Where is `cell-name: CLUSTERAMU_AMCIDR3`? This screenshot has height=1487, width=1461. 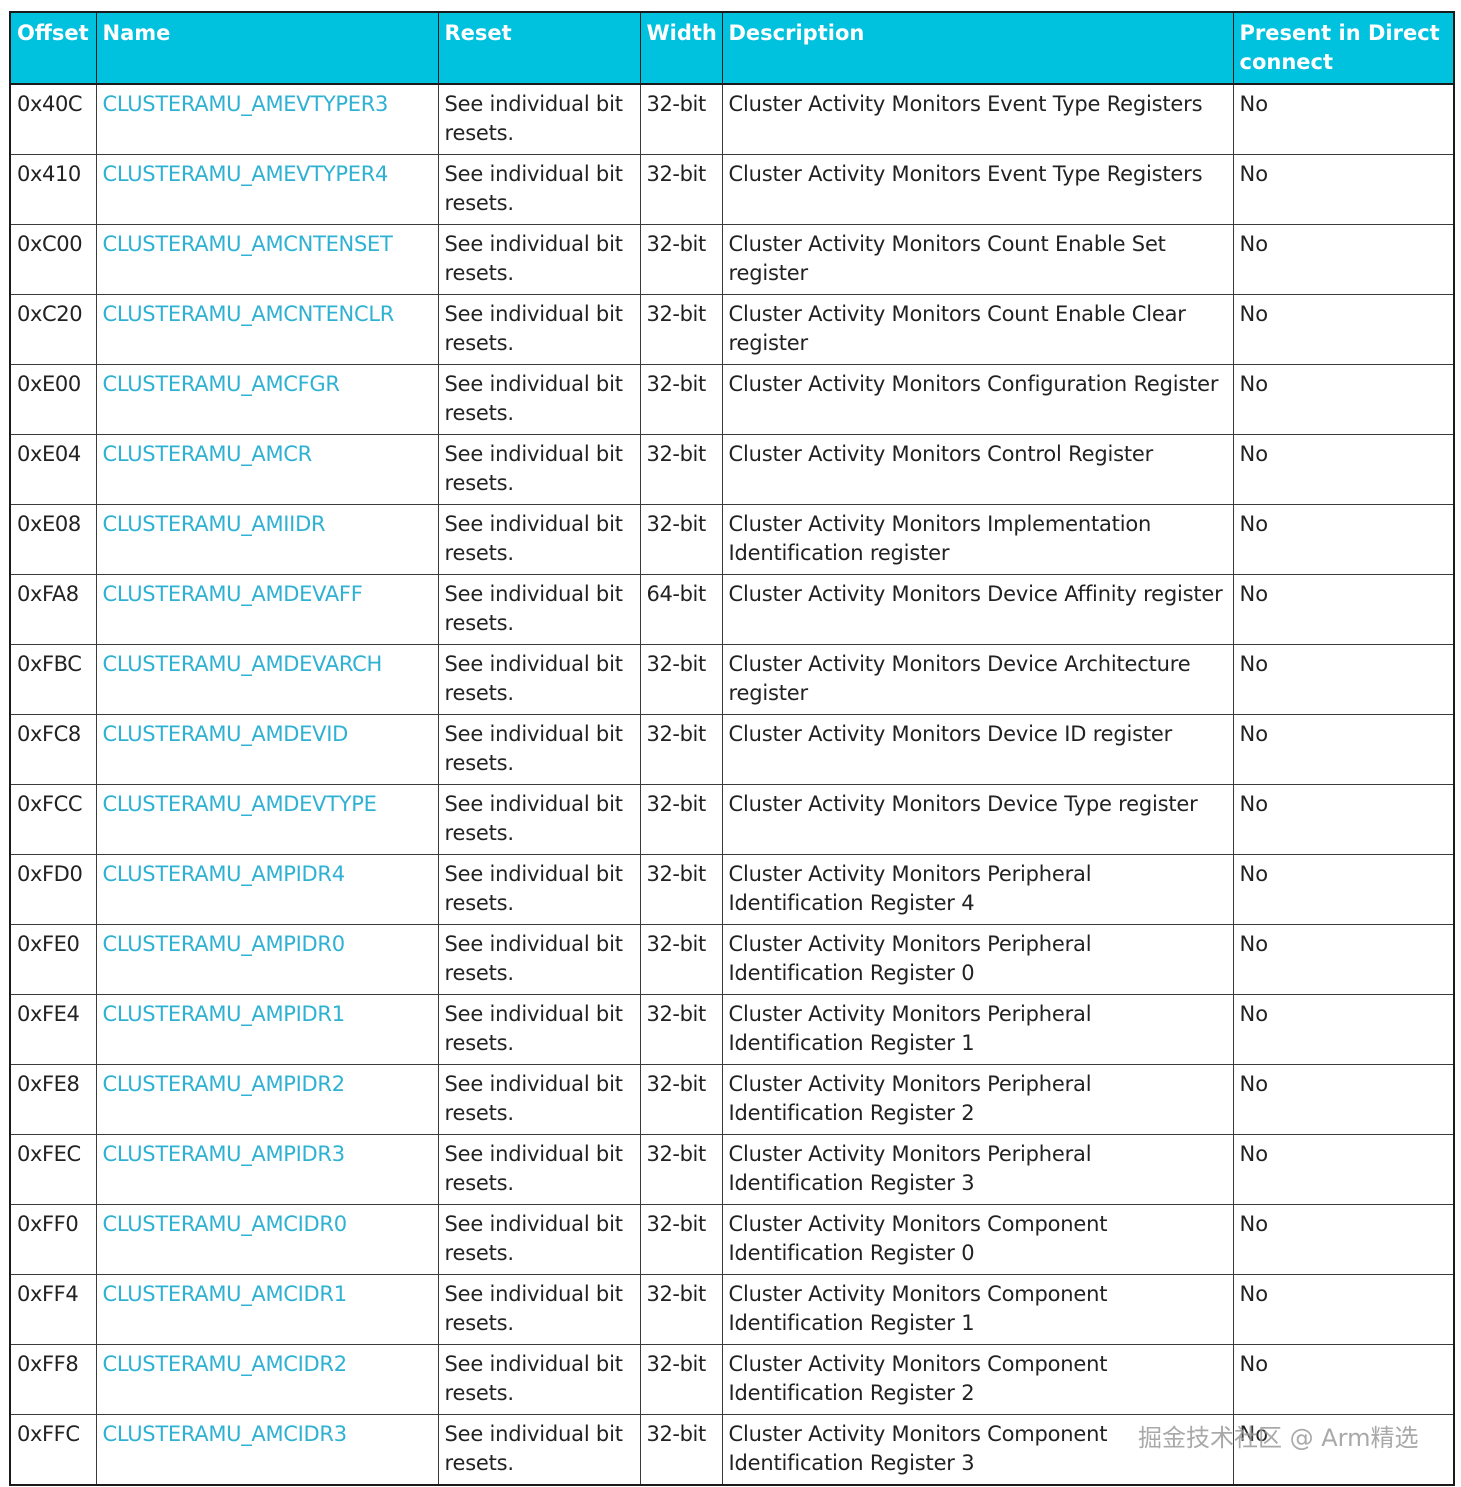
cell-name: CLUSTERAMU_AMCIDR3 is located at coordinates (267, 1450).